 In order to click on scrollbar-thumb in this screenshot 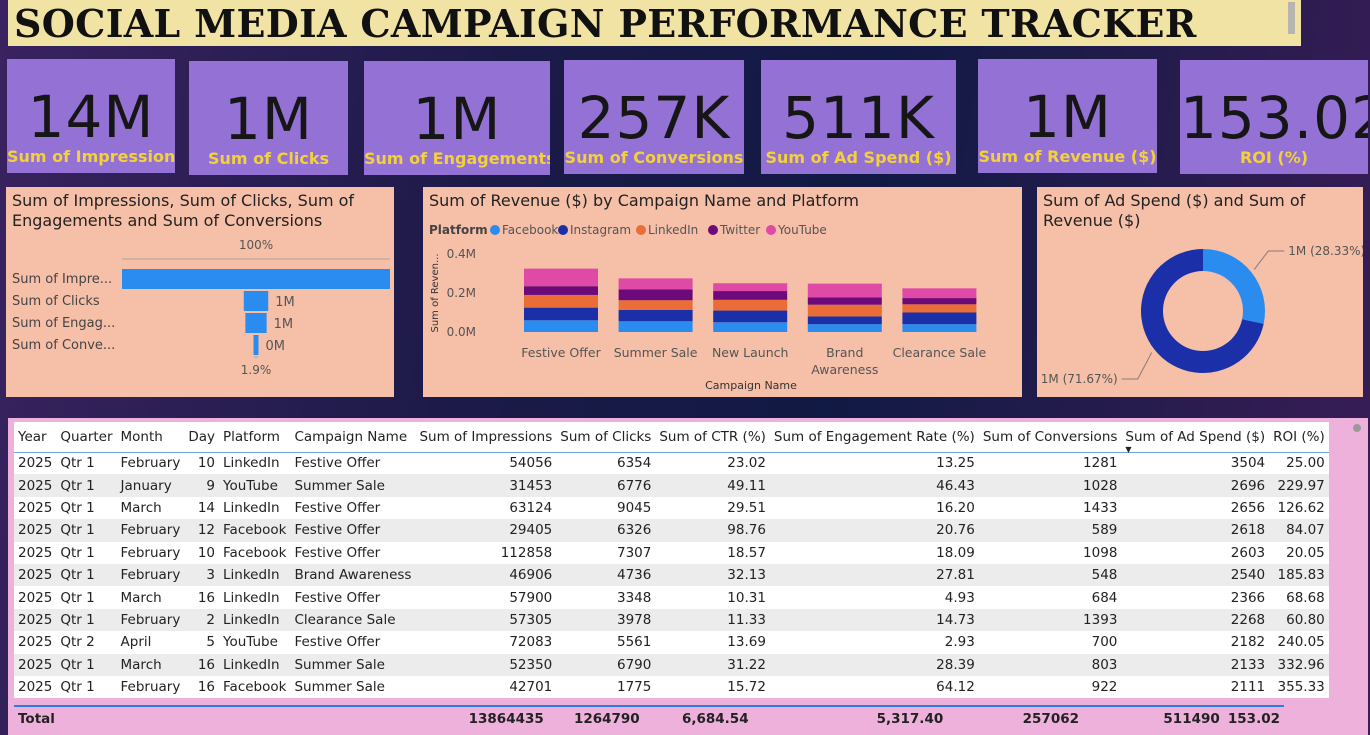, I will do `click(1357, 428)`.